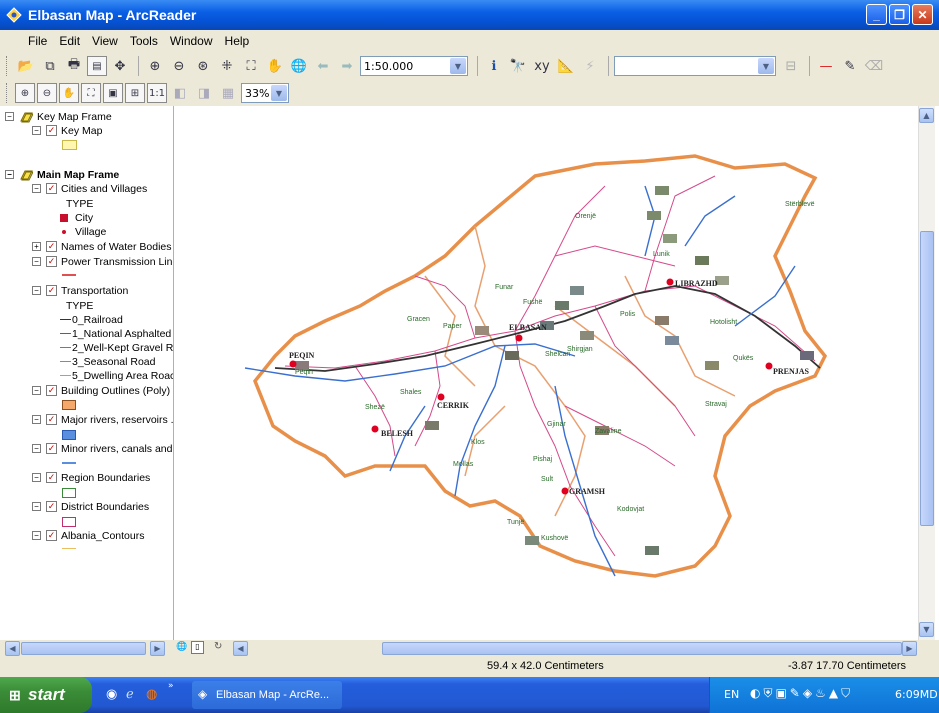 Image resolution: width=939 pixels, height=713 pixels. I want to click on quicklaunch-desktop-icon: ◉, so click(111, 694).